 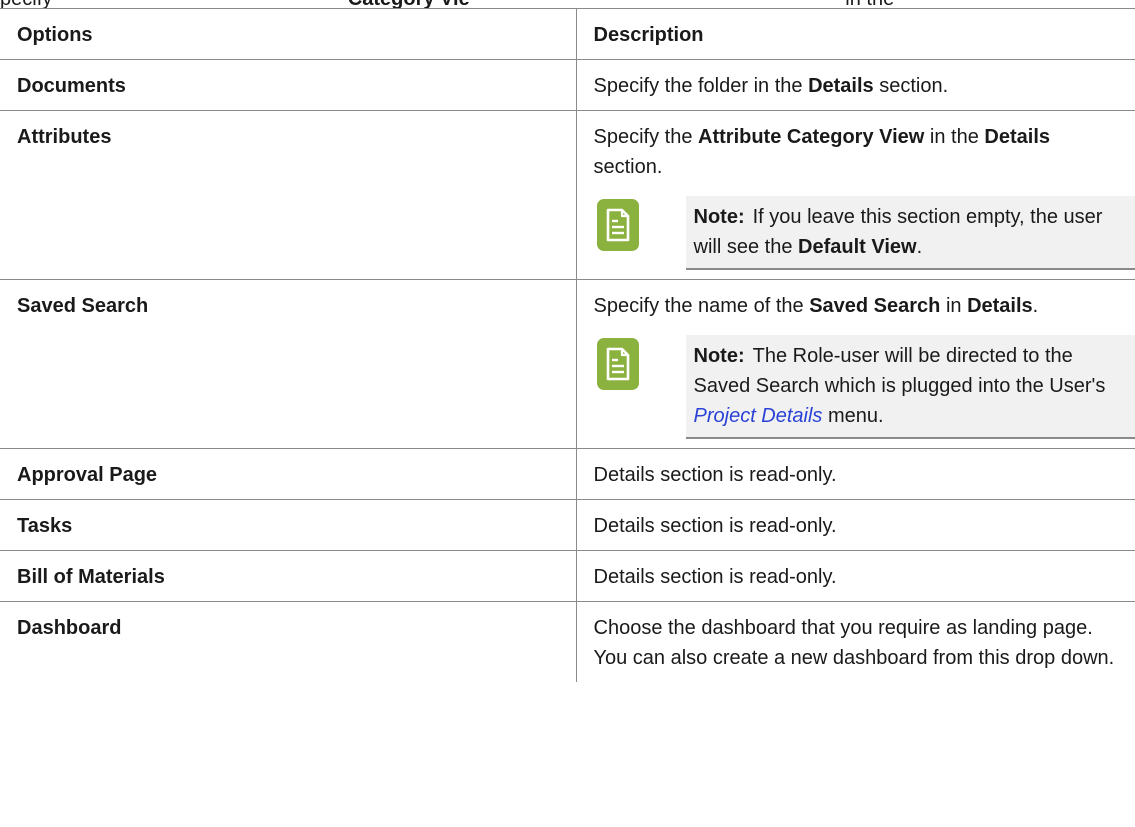 I want to click on desc-text: in, so click(x=954, y=306).